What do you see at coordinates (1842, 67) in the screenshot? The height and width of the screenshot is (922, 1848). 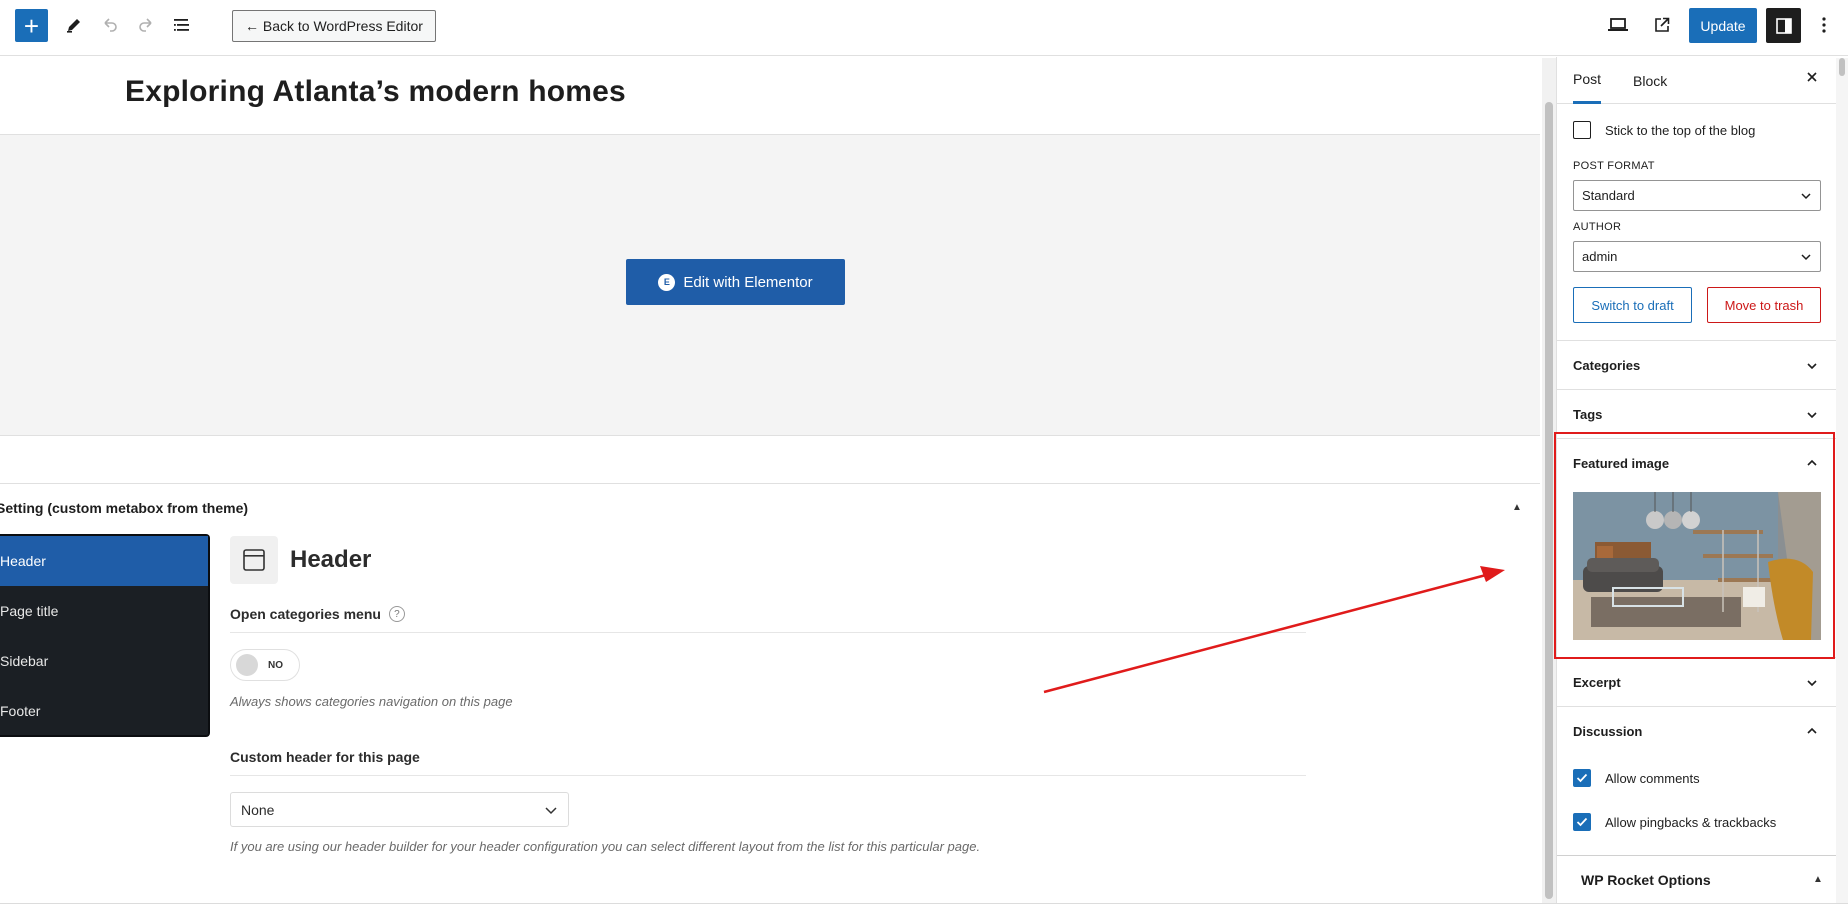 I see `sidebar-scrollbar-thumb` at bounding box center [1842, 67].